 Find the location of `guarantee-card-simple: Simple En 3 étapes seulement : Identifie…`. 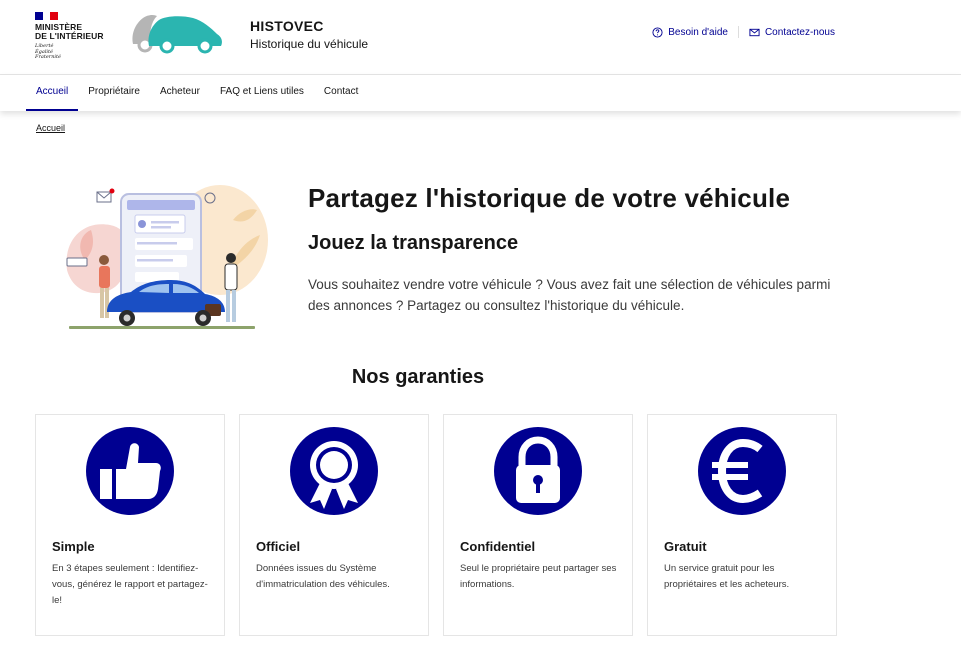

guarantee-card-simple: Simple En 3 étapes seulement : Identifie… is located at coordinates (130, 525).